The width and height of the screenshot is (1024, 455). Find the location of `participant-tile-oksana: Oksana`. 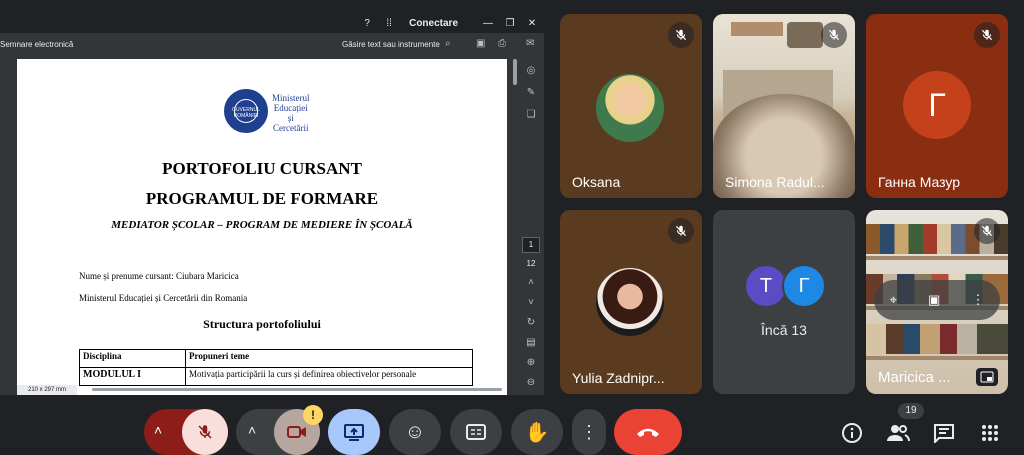

participant-tile-oksana: Oksana is located at coordinates (631, 106).